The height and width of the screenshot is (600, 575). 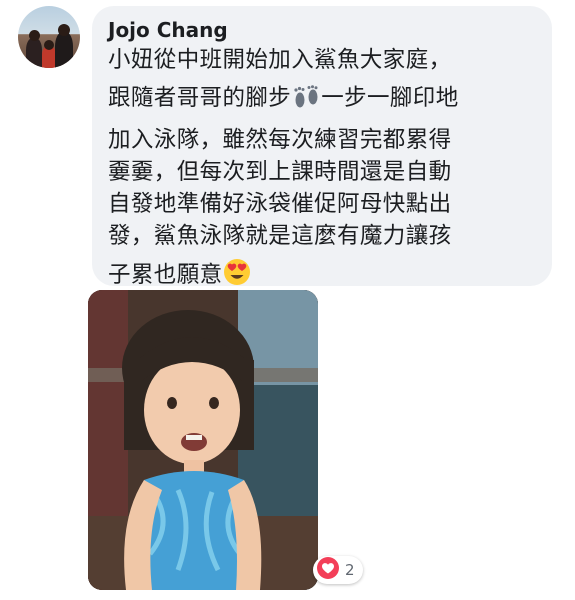 I want to click on comment-text-line: 發，鯊魚泳隊就是這麼有魔力讓孩, so click(x=280, y=236).